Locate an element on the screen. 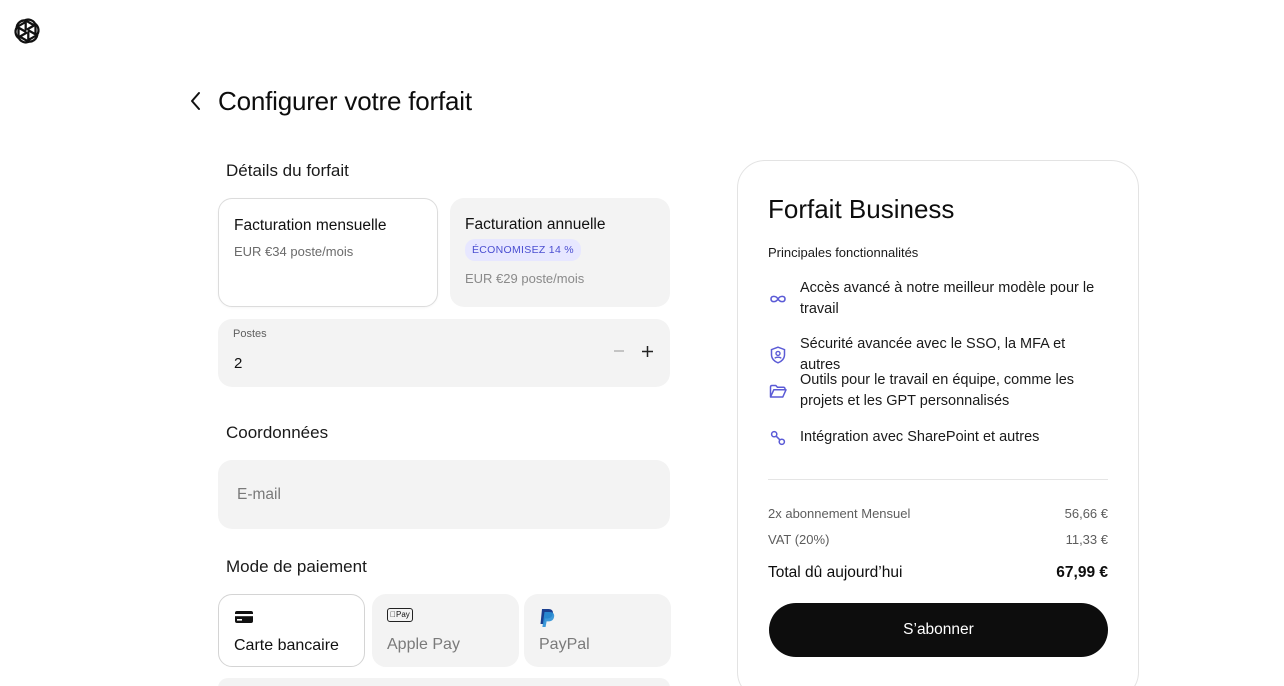 This screenshot has height=686, width=1284. divider is located at coordinates (938, 479).